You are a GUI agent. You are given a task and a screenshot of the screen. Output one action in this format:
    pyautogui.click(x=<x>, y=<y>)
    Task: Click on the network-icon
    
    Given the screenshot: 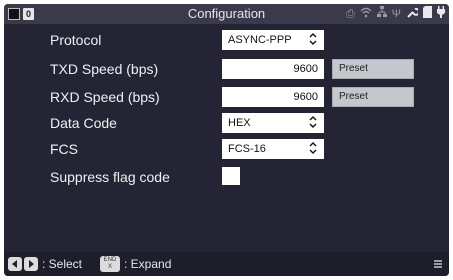 What is the action you would take?
    pyautogui.click(x=381, y=14)
    